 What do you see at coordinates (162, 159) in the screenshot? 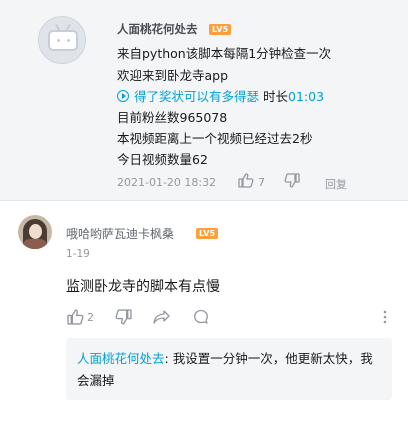
I see `reply-line-5: 今日视频数量62` at bounding box center [162, 159].